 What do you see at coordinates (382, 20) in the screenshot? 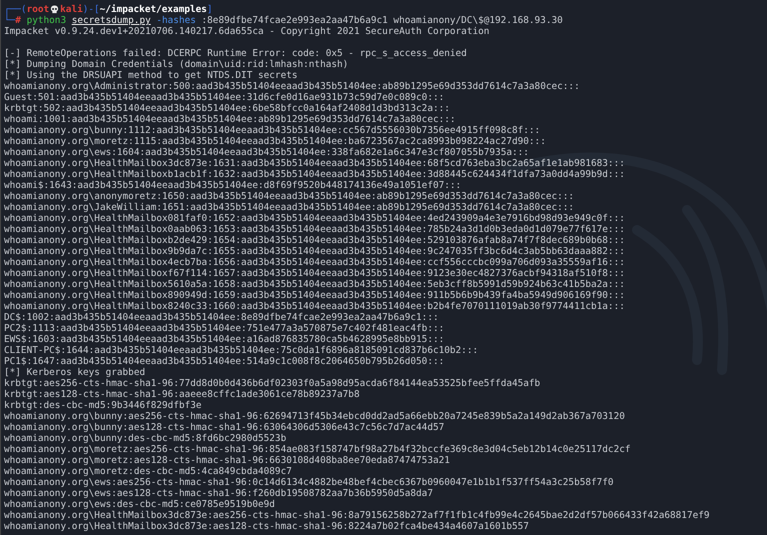
I see `command-arguments: :8e89dfbe74fcae2e993ea2aa47b6a9c1 whoamianony/DC\$@192.168.93.30` at bounding box center [382, 20].